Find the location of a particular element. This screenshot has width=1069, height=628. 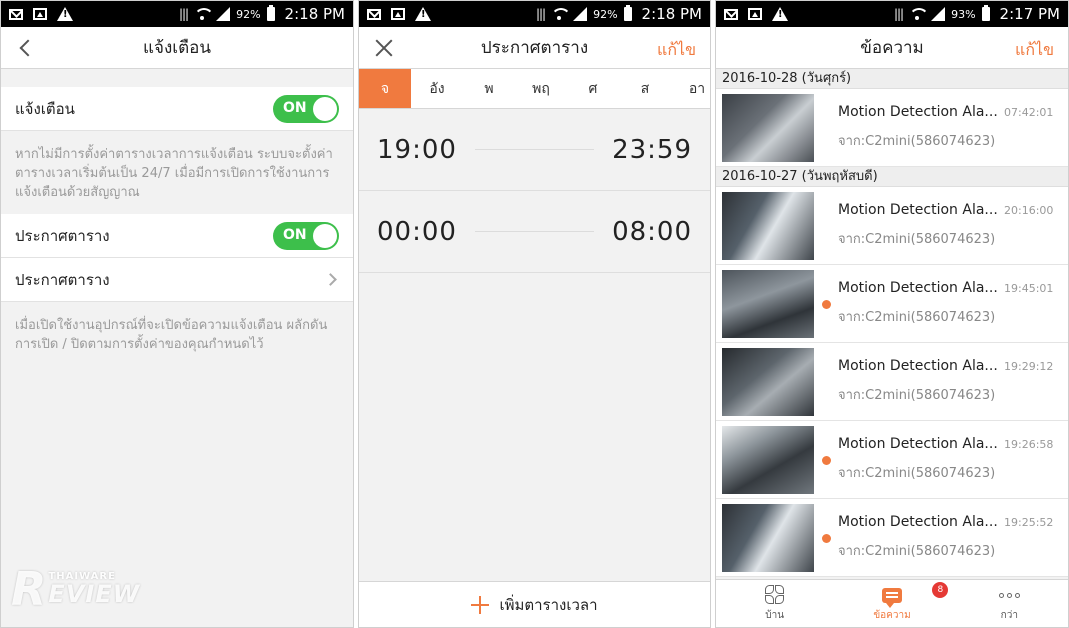

tab-home: บ้าน is located at coordinates (774, 603).